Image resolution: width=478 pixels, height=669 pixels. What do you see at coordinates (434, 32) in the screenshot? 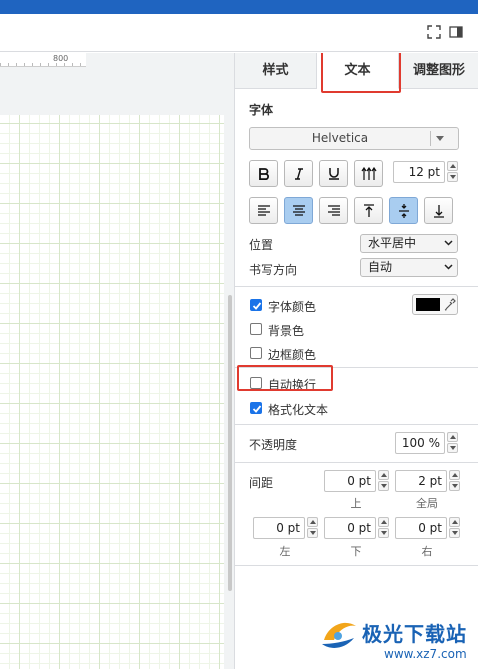
I see `fullscreen-icon` at bounding box center [434, 32].